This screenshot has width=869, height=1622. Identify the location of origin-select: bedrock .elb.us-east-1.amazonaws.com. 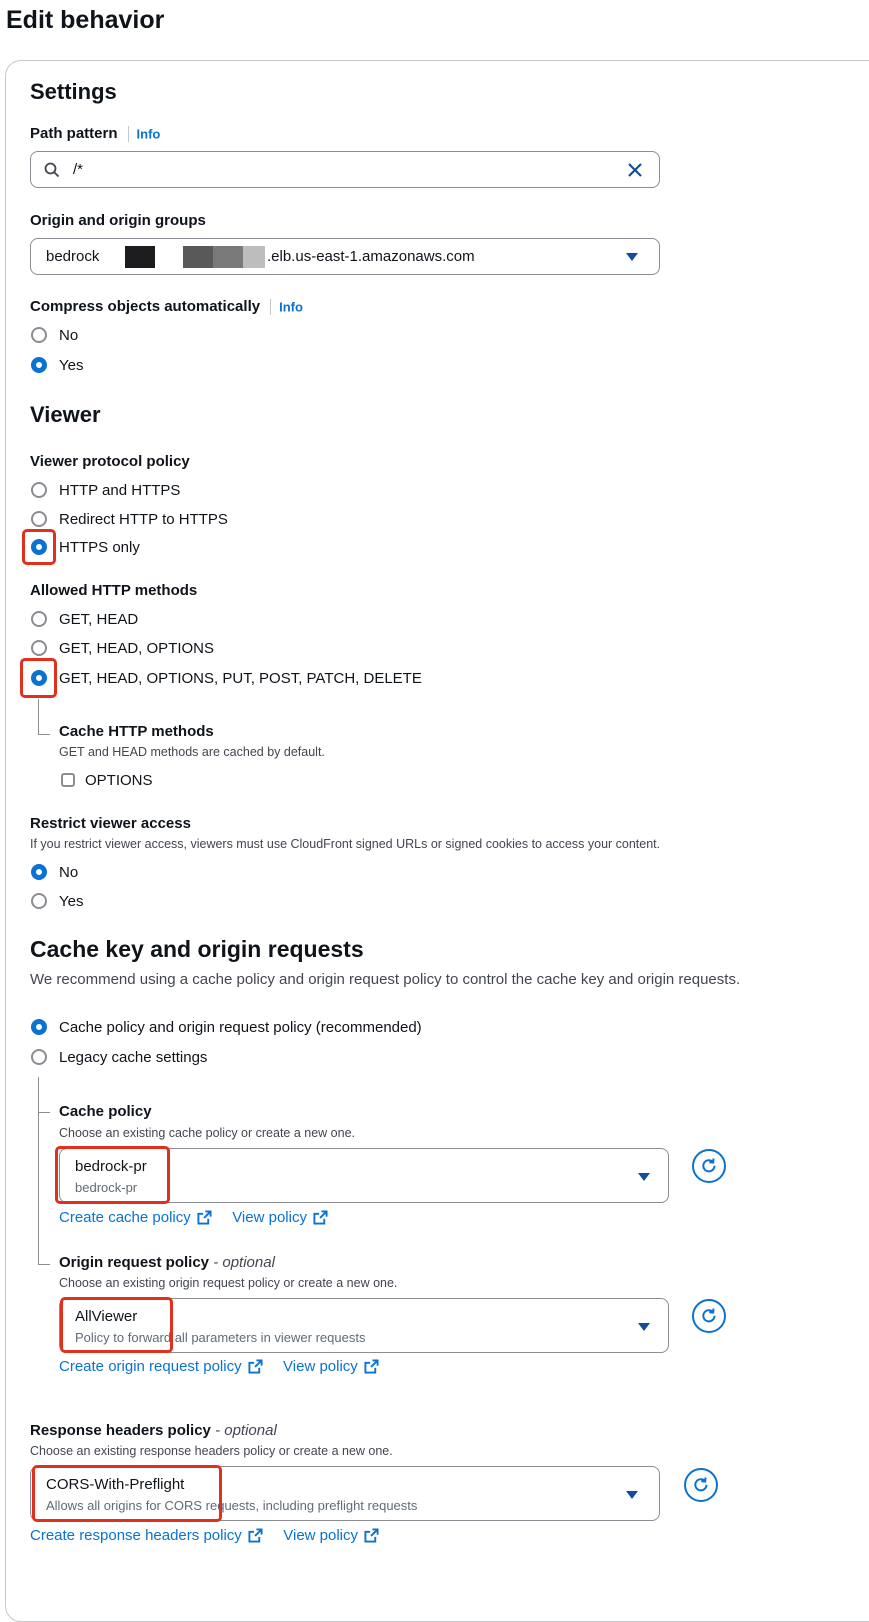
(345, 256).